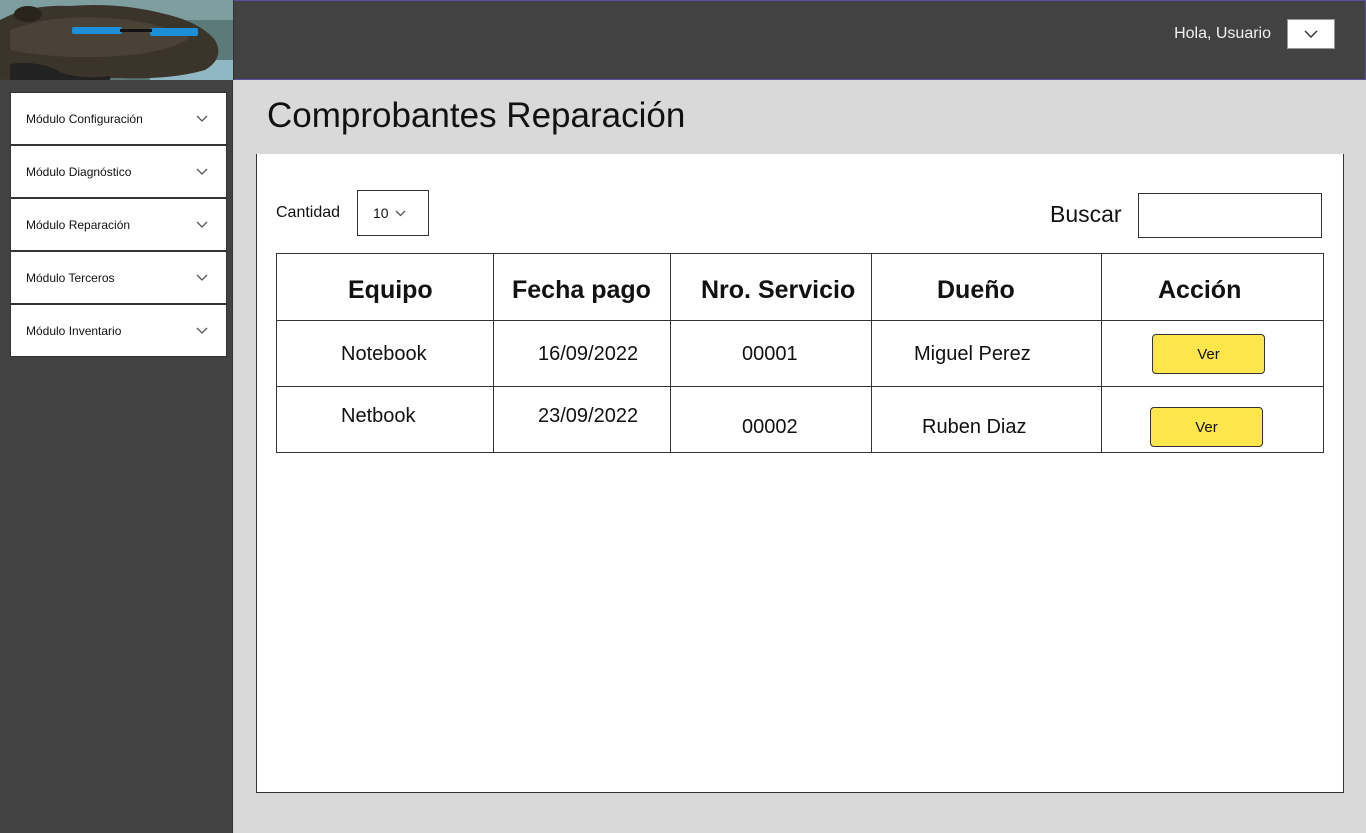 The height and width of the screenshot is (833, 1366). What do you see at coordinates (384, 354) in the screenshot?
I see `cell-equipo: Notebook` at bounding box center [384, 354].